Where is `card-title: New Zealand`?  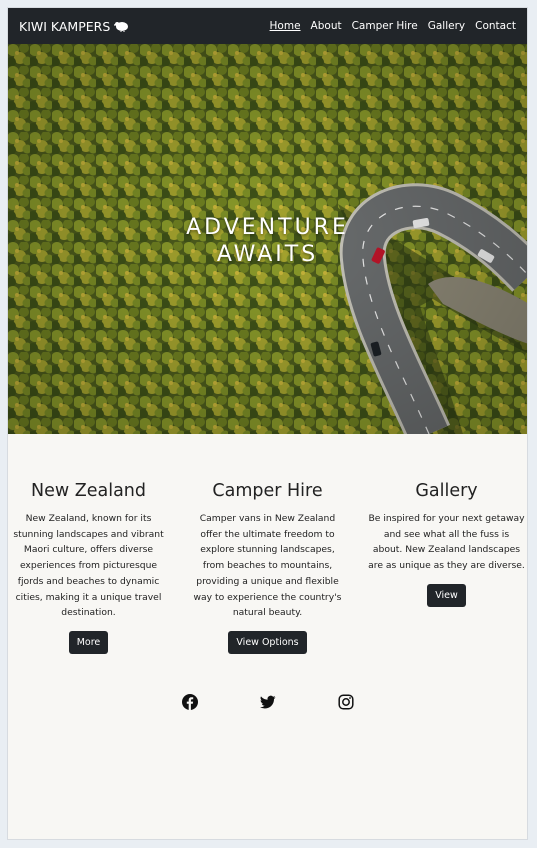 card-title: New Zealand is located at coordinates (88, 491).